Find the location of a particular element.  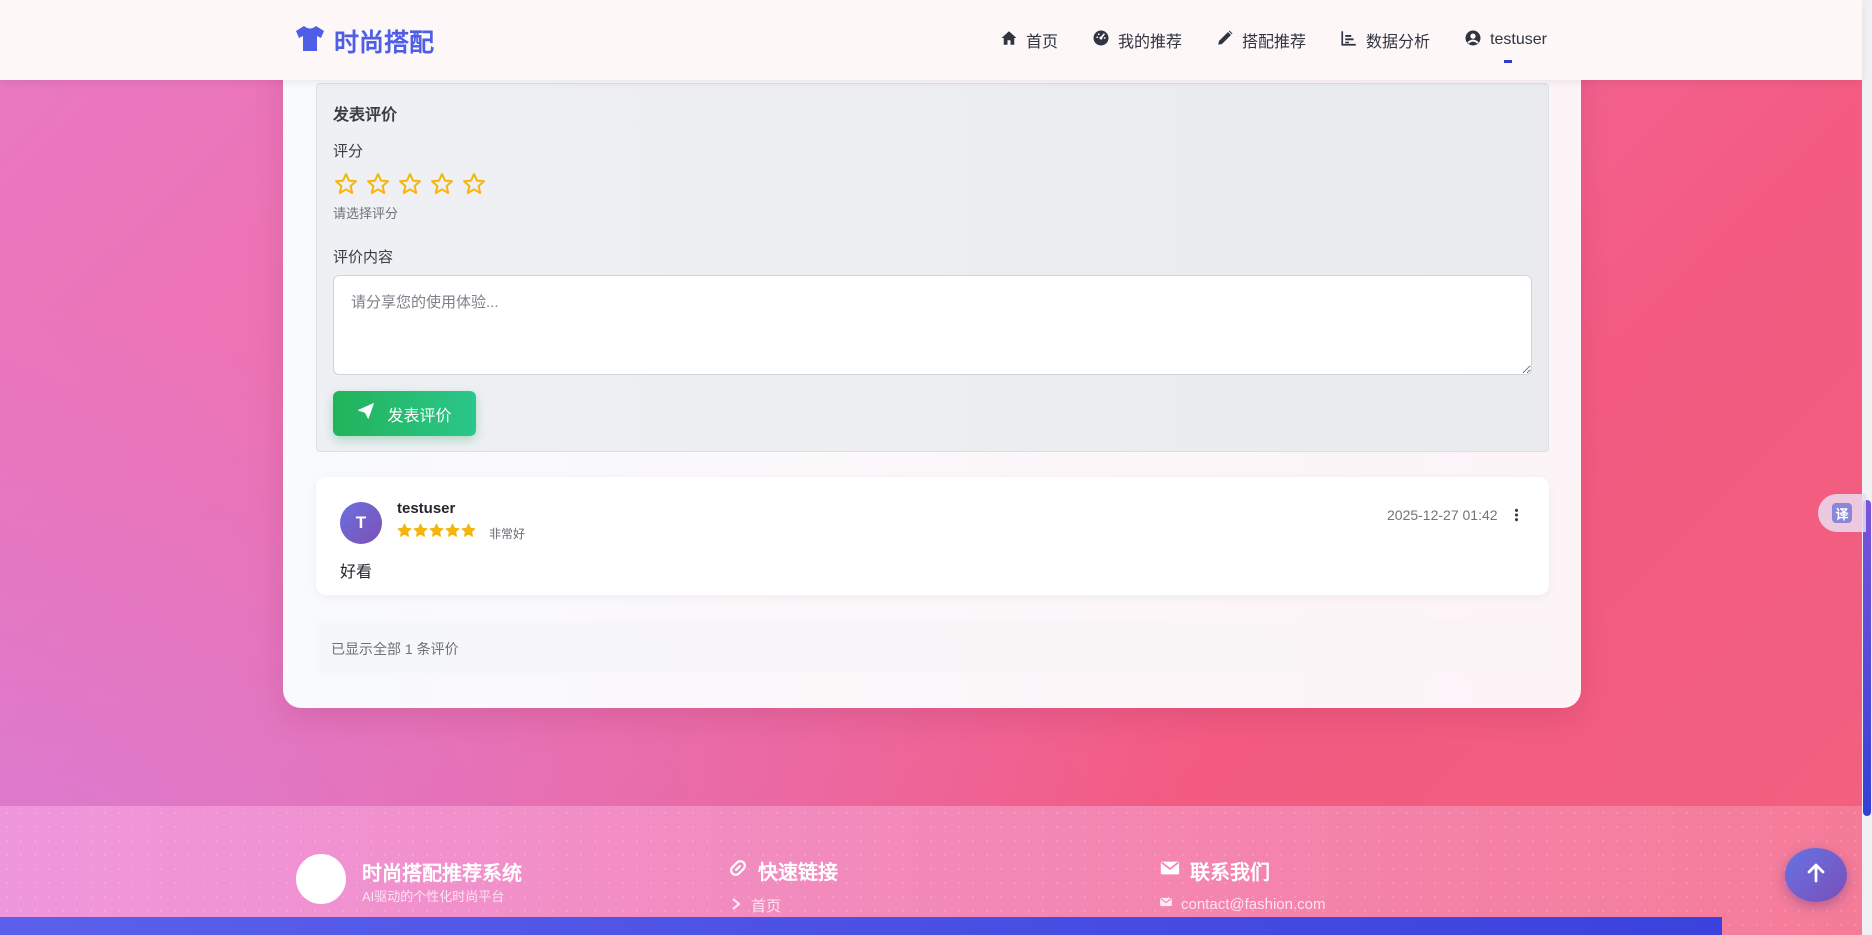

review-rating-stars is located at coordinates (436, 530).